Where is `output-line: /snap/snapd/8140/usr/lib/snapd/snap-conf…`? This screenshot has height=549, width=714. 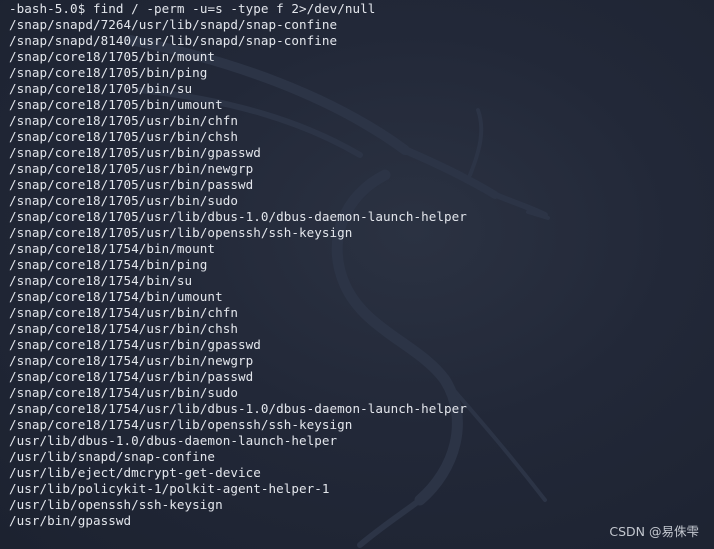 output-line: /snap/snapd/8140/usr/lib/snapd/snap-conf… is located at coordinates (173, 40).